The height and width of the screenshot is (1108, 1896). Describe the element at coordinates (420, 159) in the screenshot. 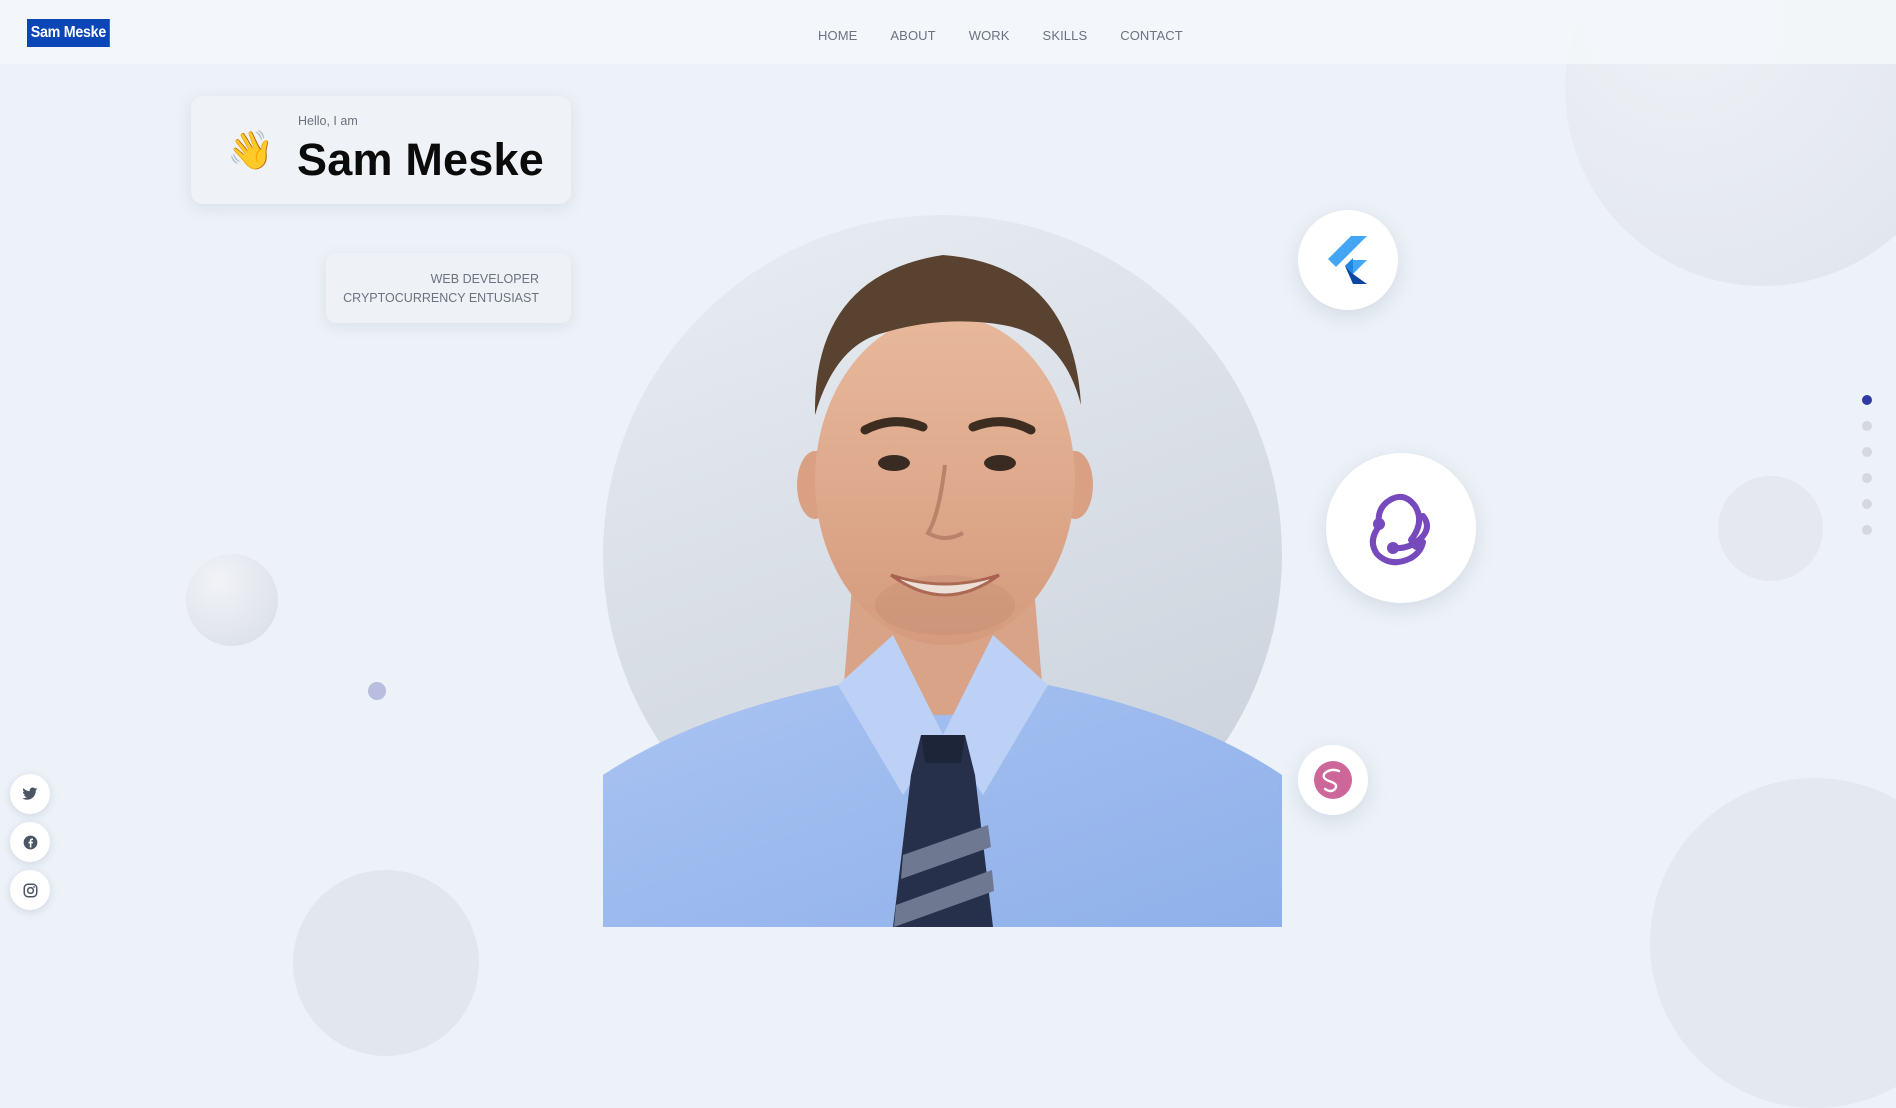

I see `hero-name: Sam Meske` at that location.